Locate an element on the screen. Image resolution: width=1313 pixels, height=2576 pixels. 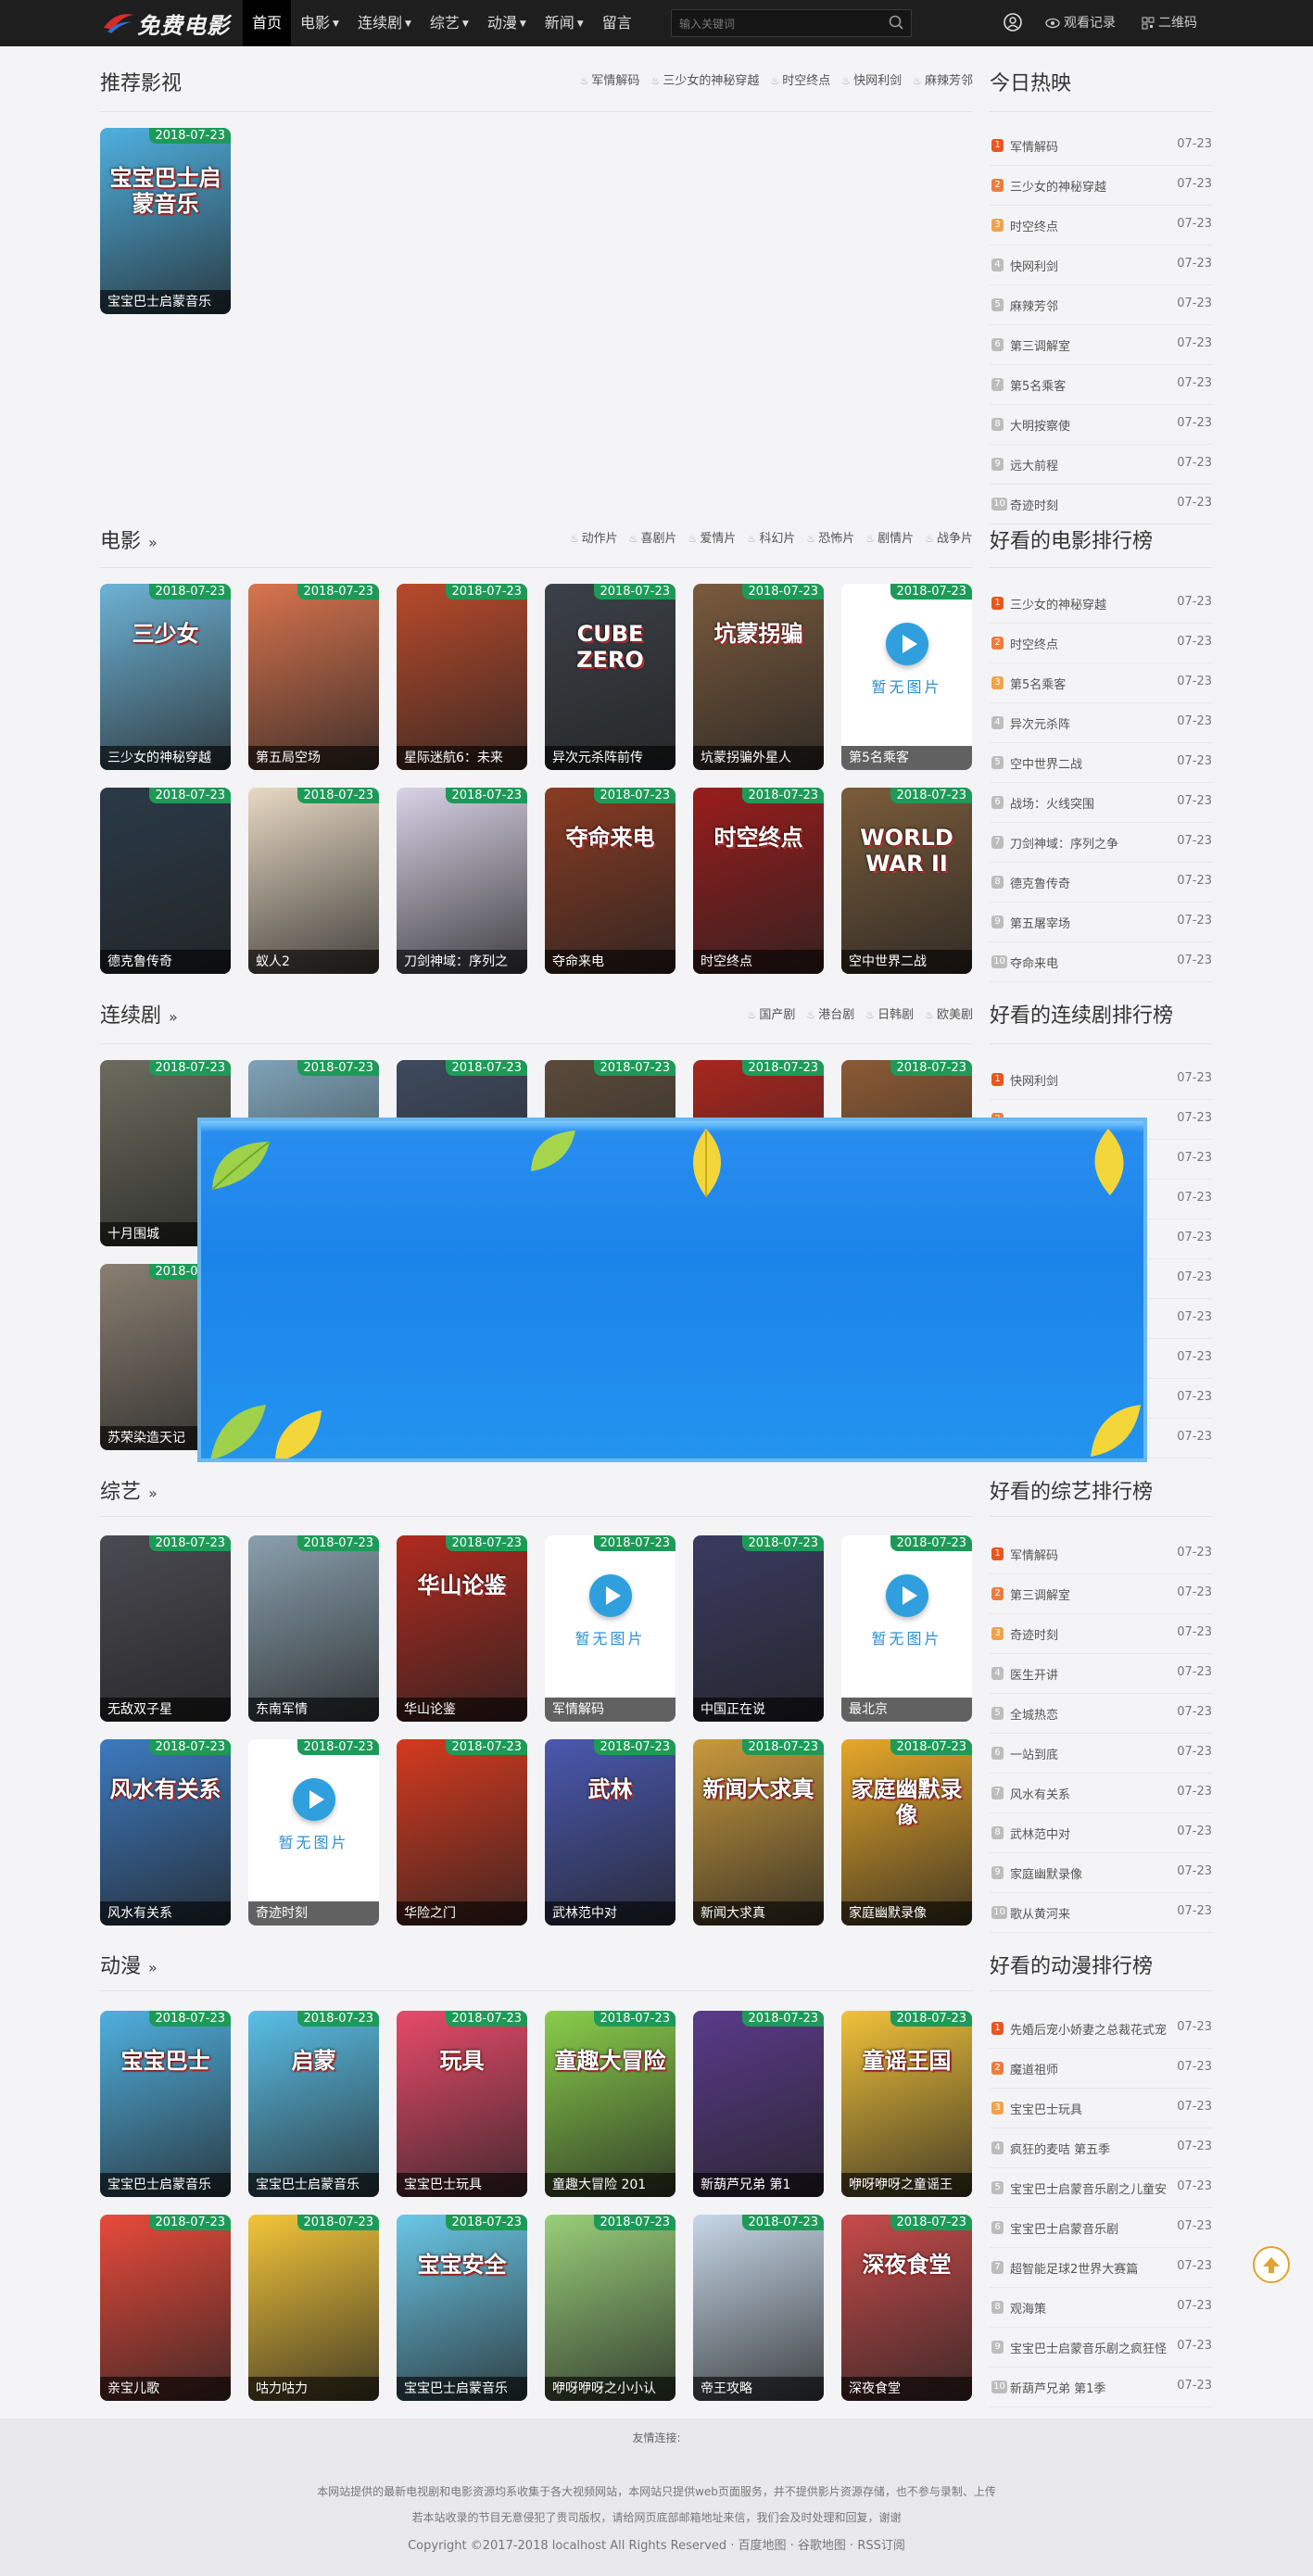
video-title: 家庭幽默录像 is located at coordinates (907, 1913).